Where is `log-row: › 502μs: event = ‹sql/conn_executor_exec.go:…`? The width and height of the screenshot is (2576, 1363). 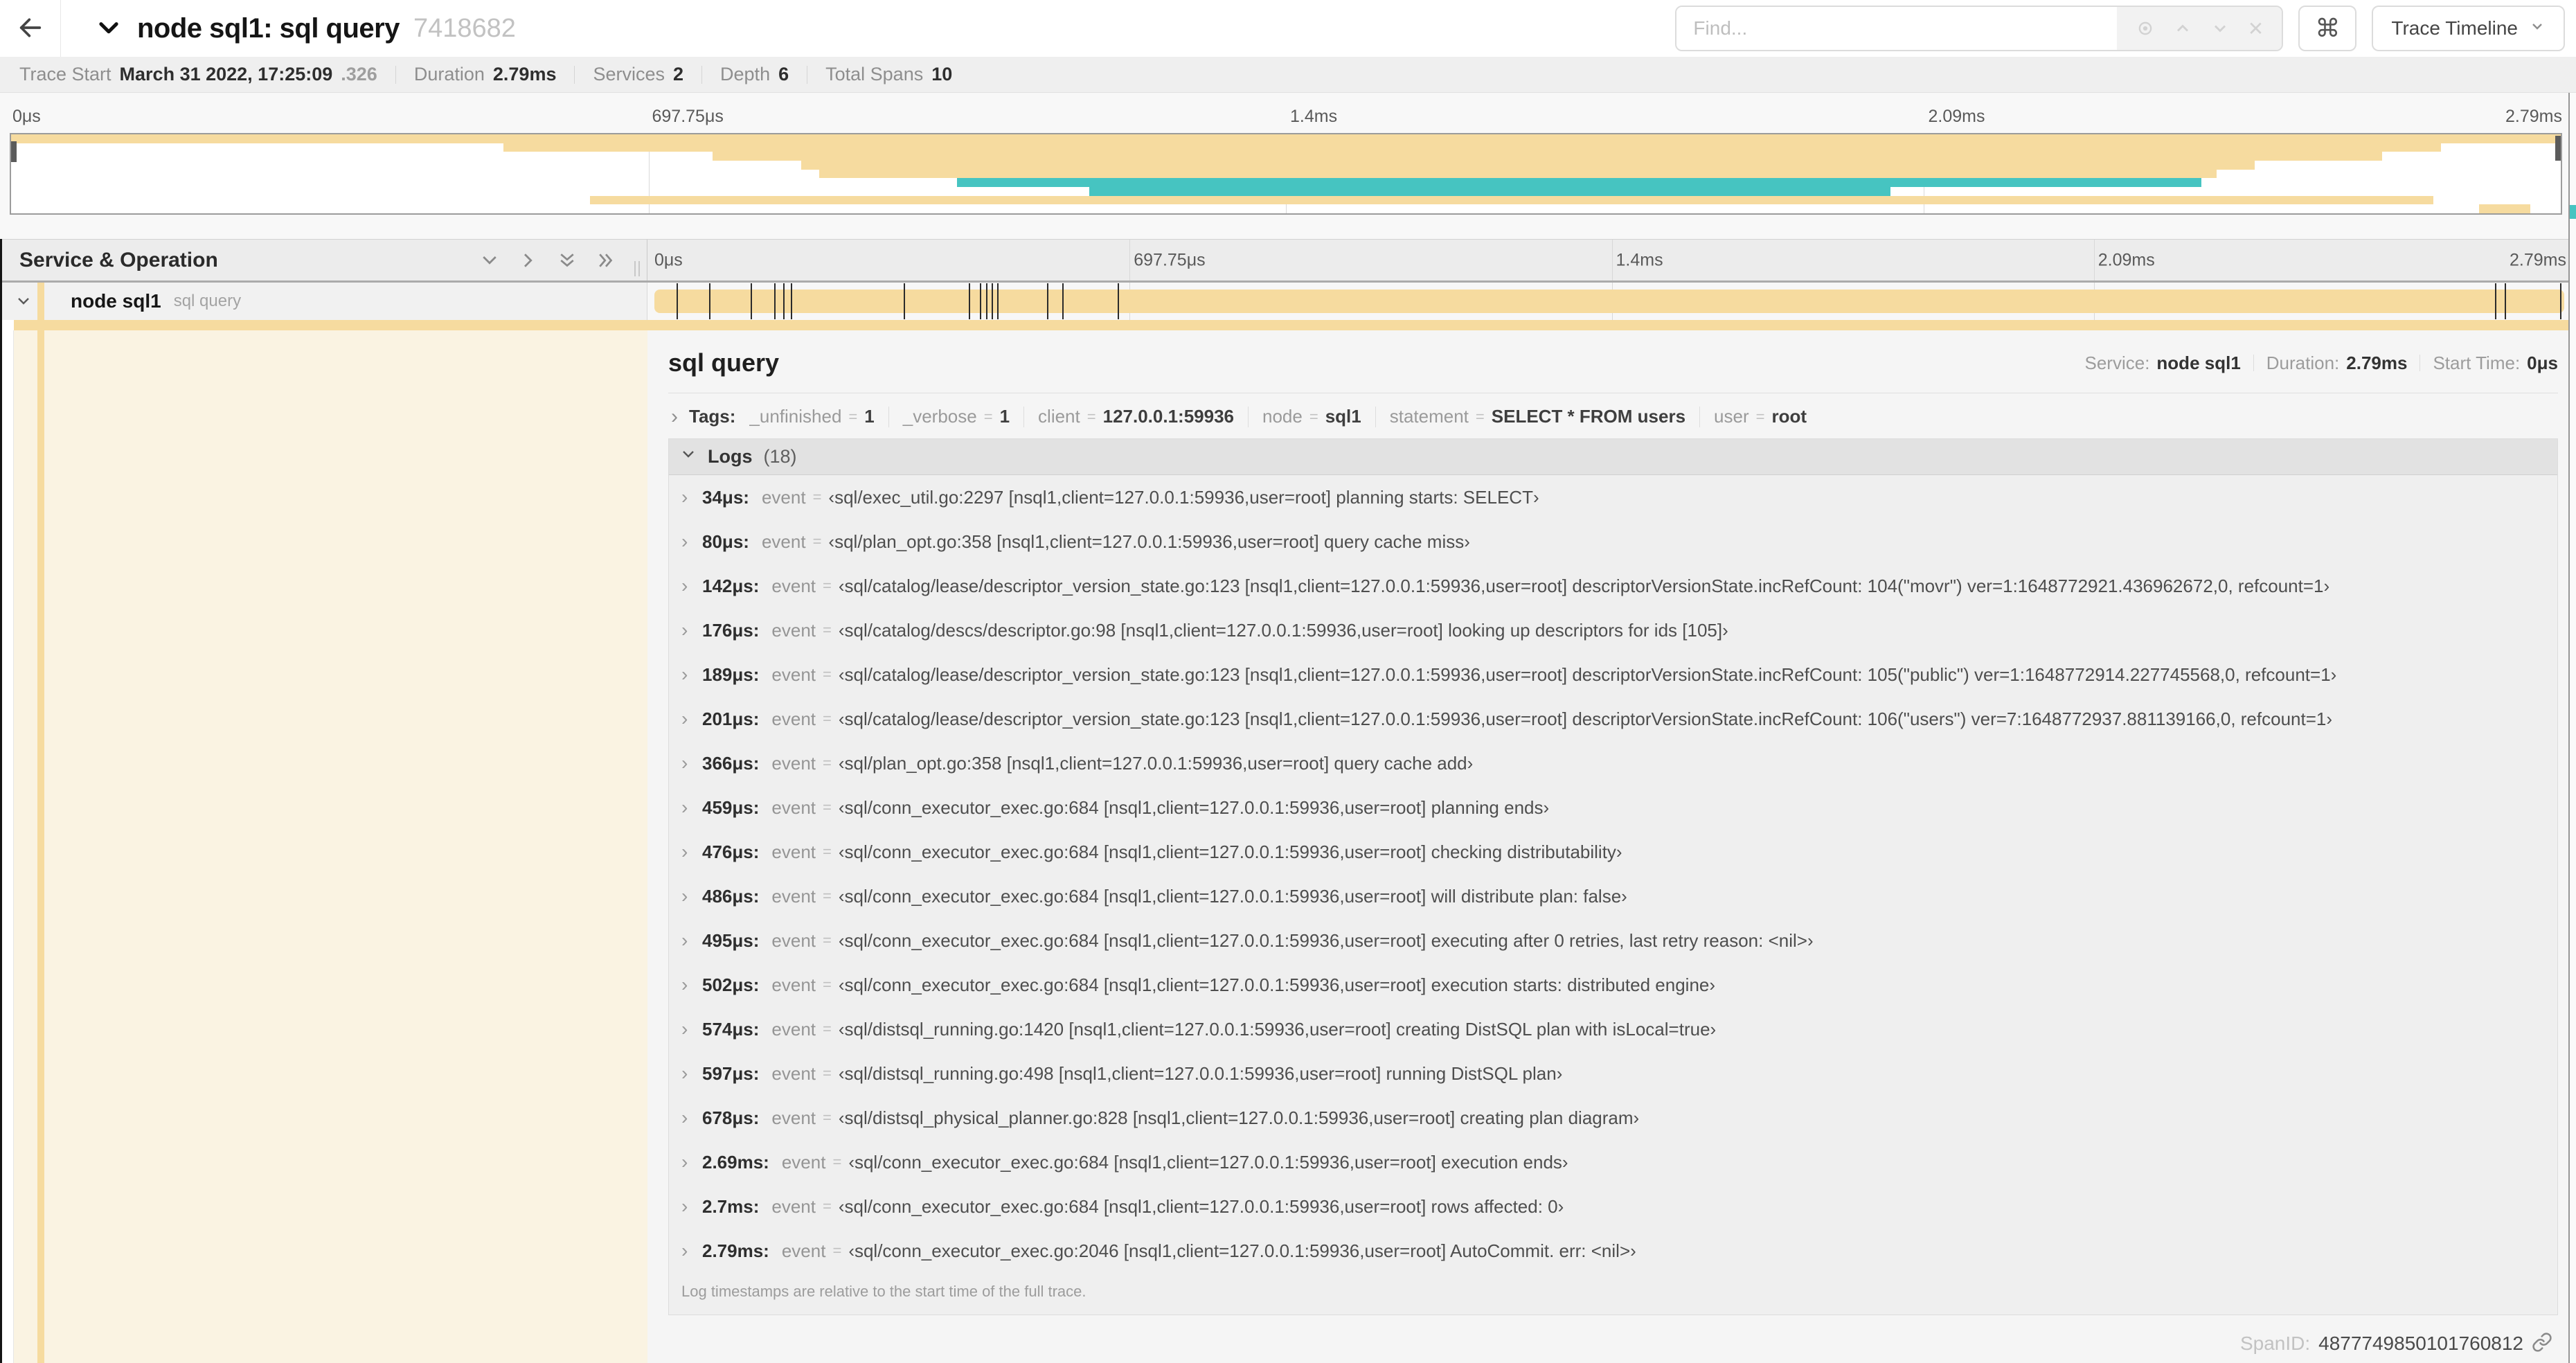 log-row: › 502μs: event = ‹sql/conn_executor_exec.go:… is located at coordinates (1613, 985).